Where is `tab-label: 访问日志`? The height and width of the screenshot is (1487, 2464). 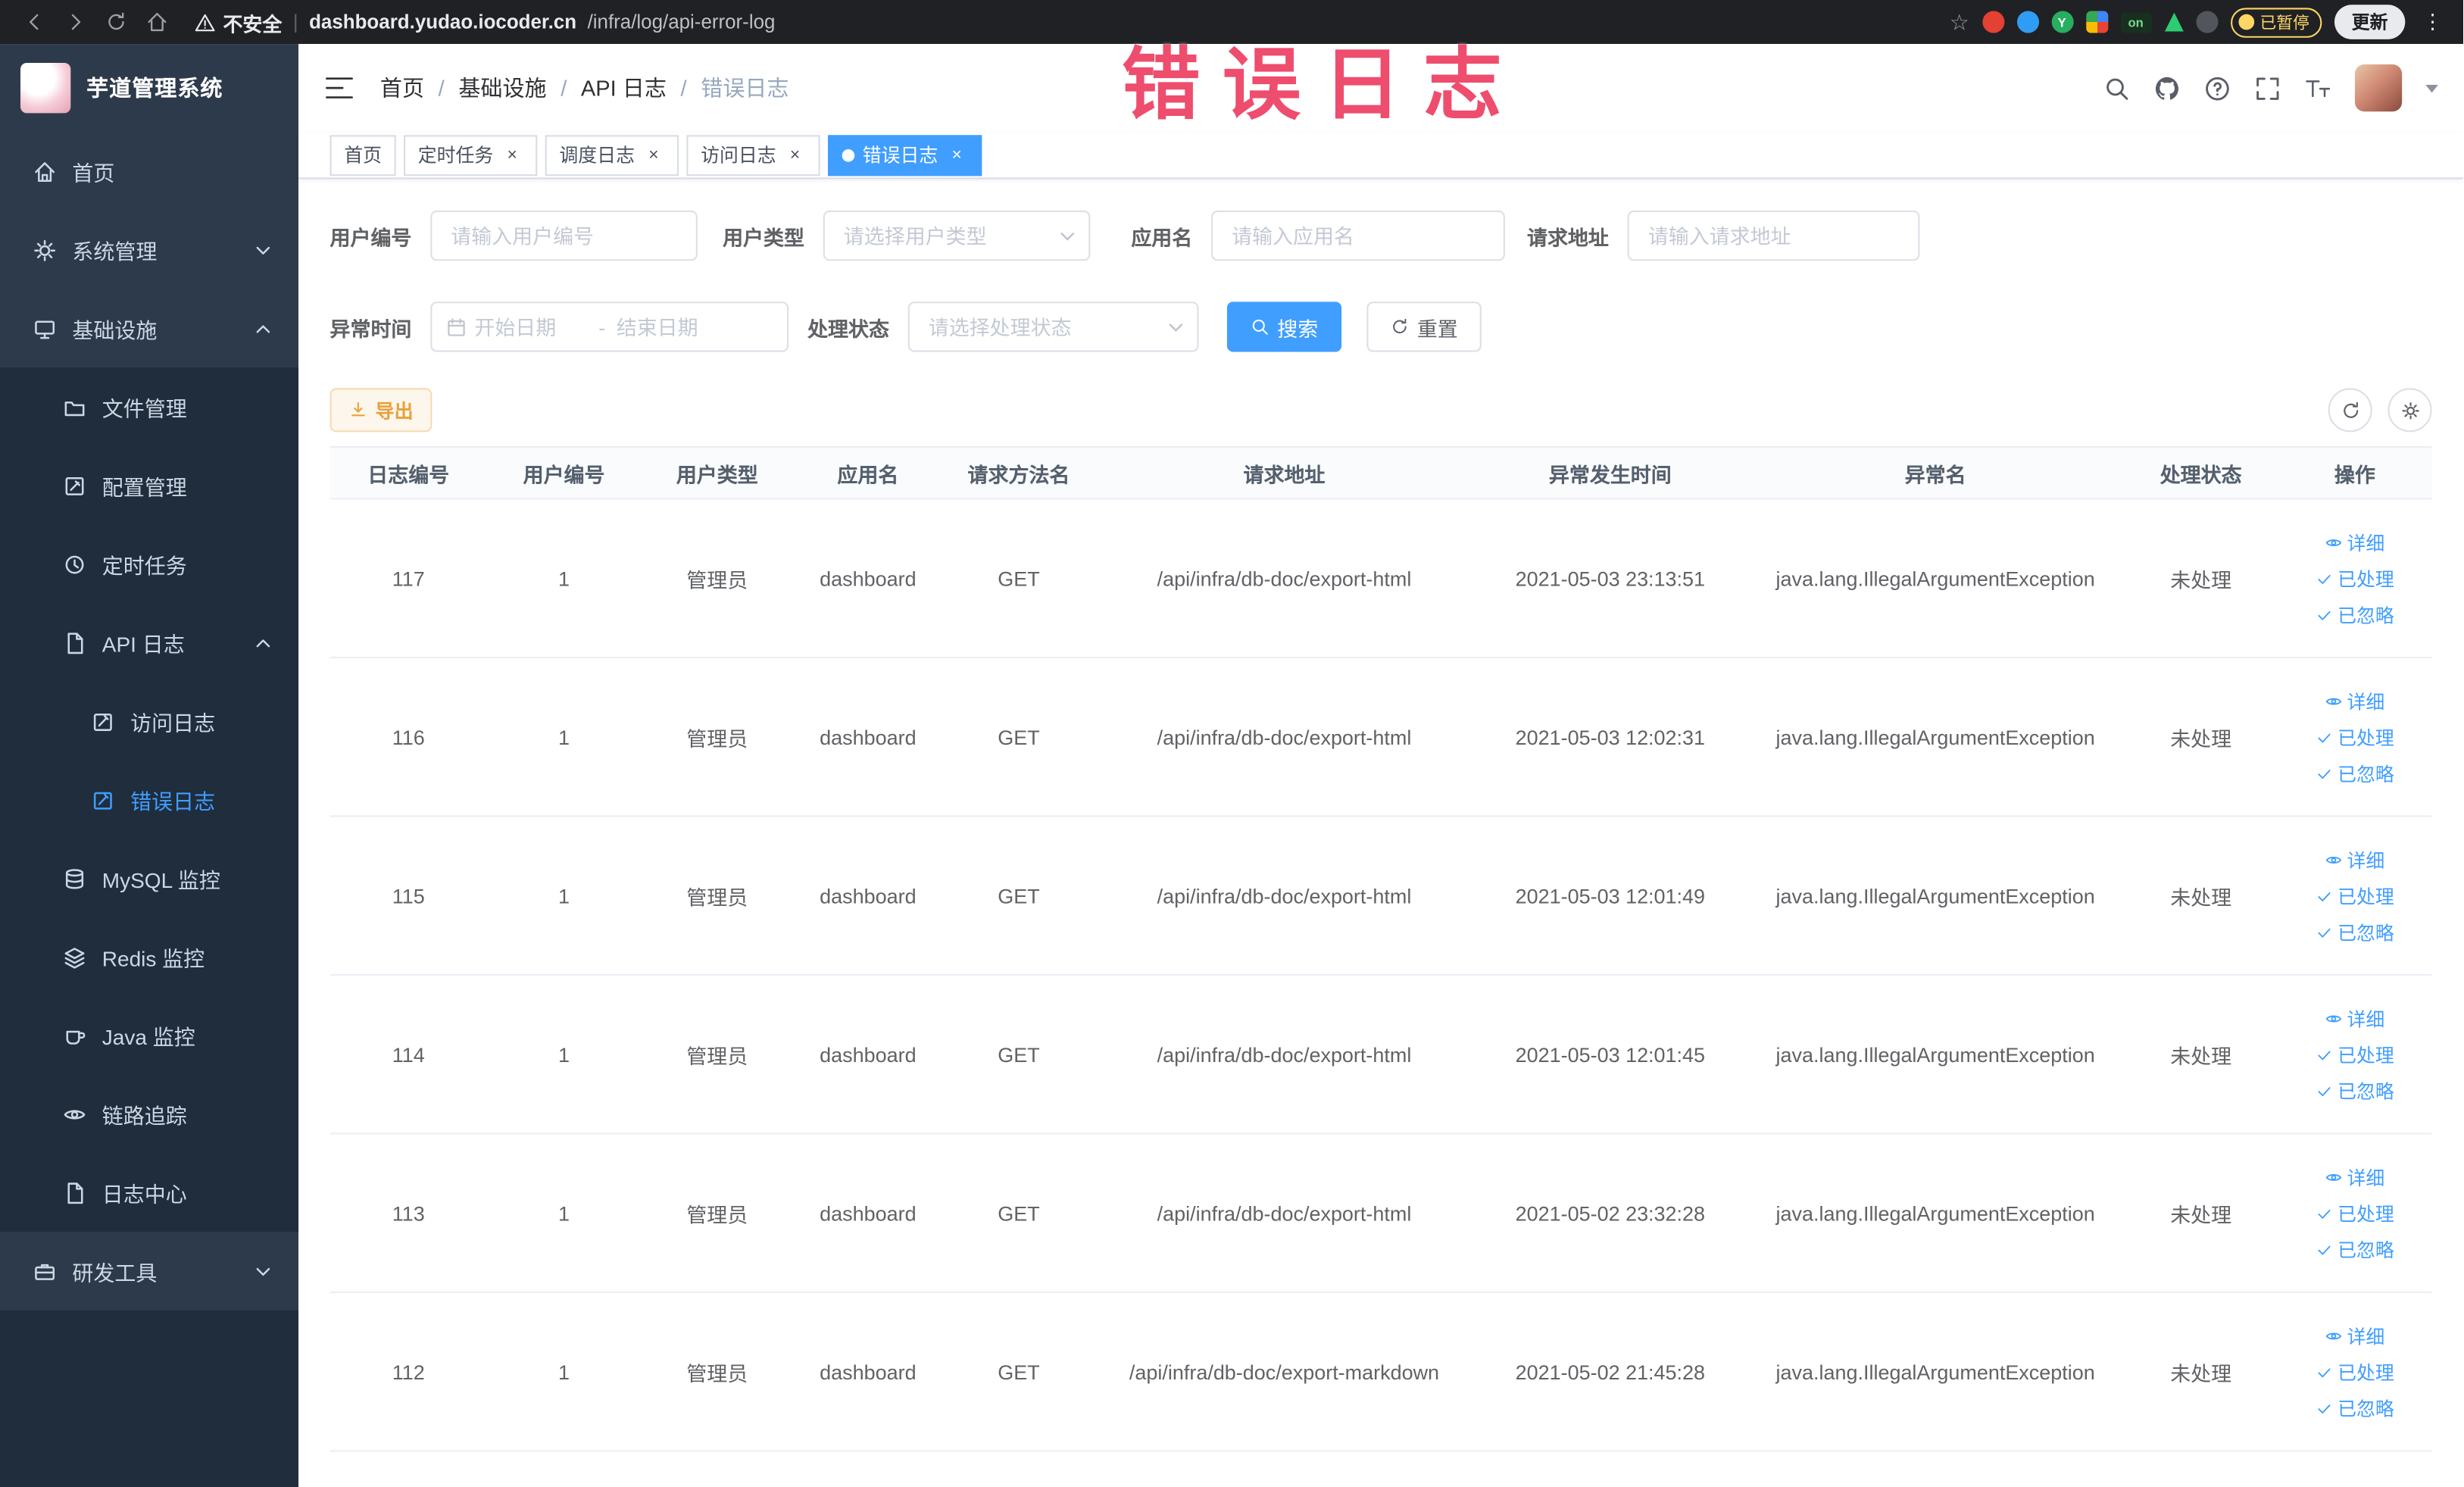
tab-label: 访问日志 is located at coordinates (738, 155).